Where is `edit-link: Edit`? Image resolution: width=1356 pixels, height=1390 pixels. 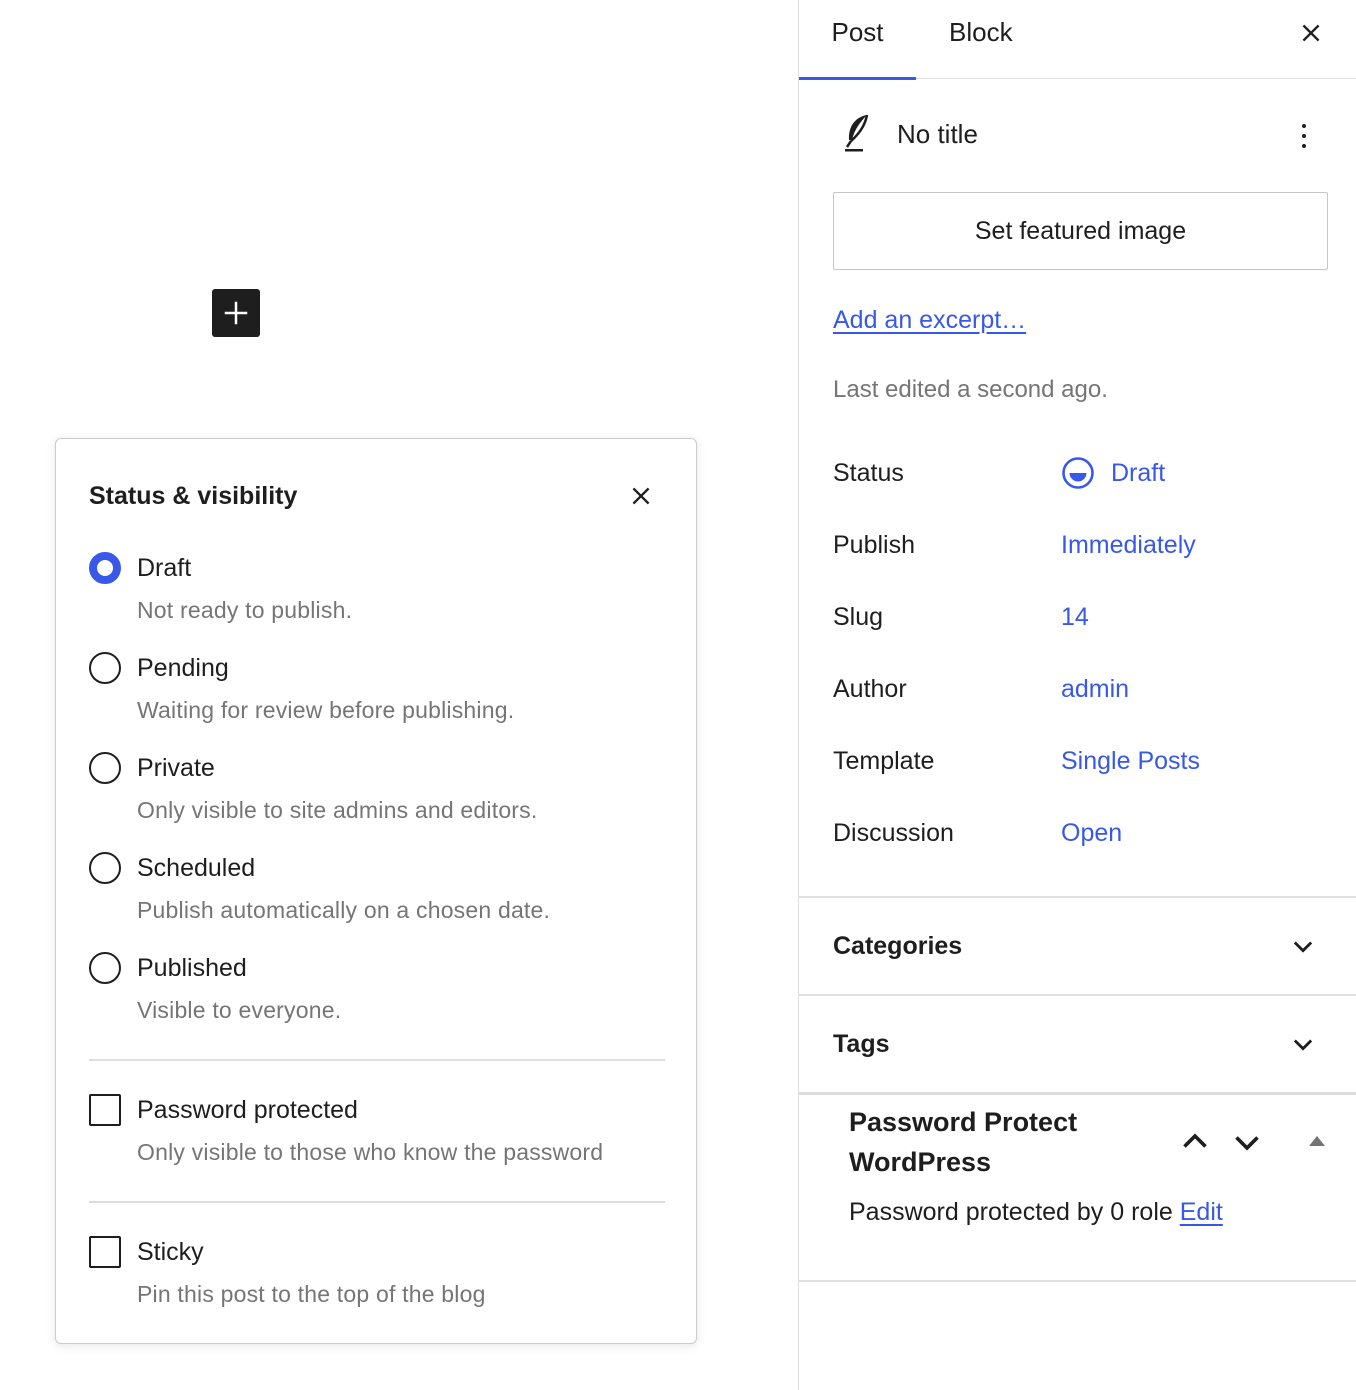 edit-link: Edit is located at coordinates (1201, 1212).